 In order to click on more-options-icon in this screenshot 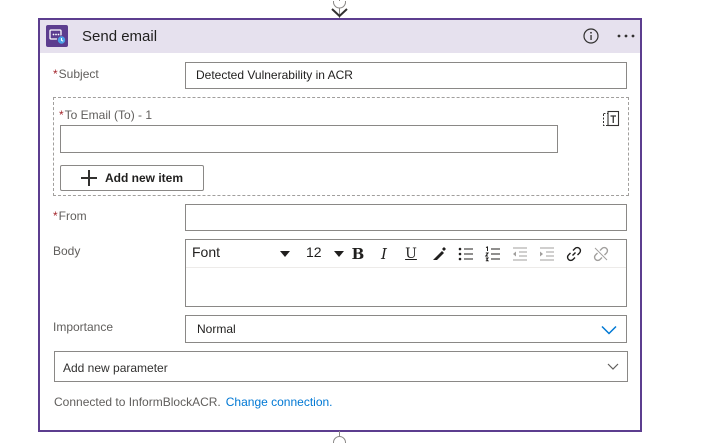, I will do `click(626, 36)`.